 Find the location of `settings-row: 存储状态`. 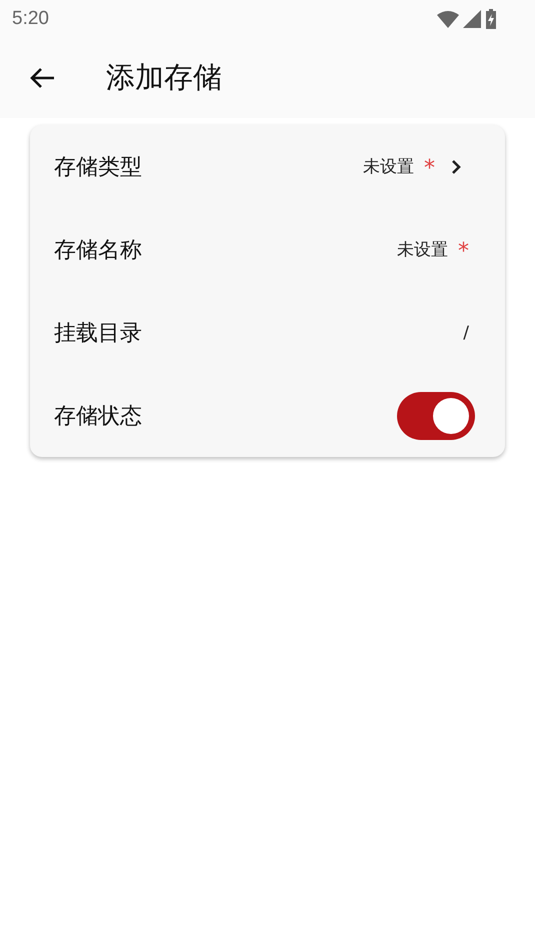

settings-row: 存储状态 is located at coordinates (267, 415).